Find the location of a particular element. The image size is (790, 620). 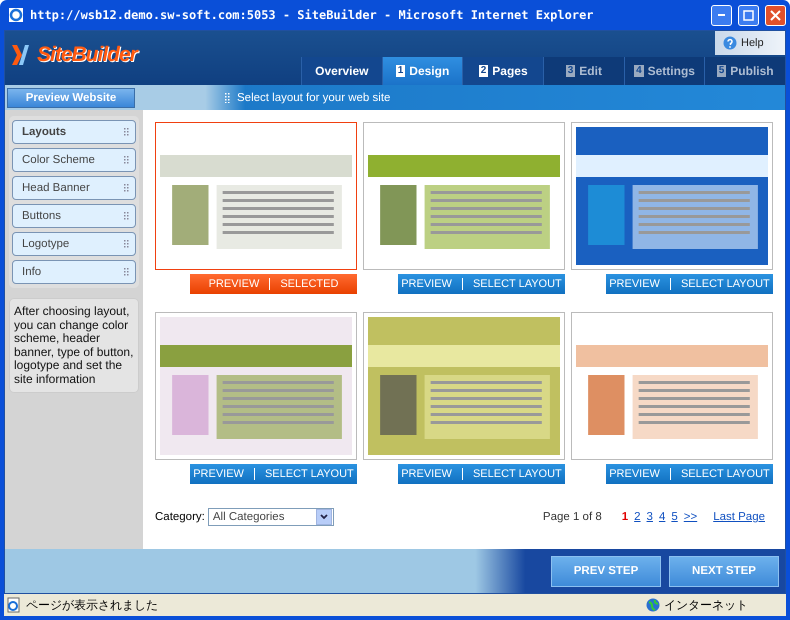

close-icon is located at coordinates (775, 15).